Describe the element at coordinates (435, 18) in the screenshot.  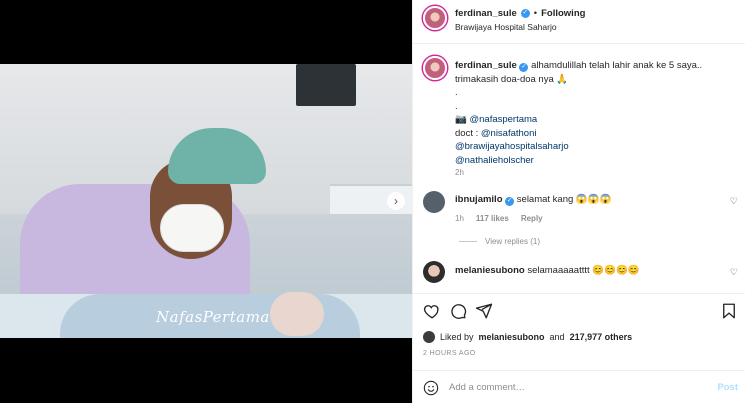
I see `author-avatar` at that location.